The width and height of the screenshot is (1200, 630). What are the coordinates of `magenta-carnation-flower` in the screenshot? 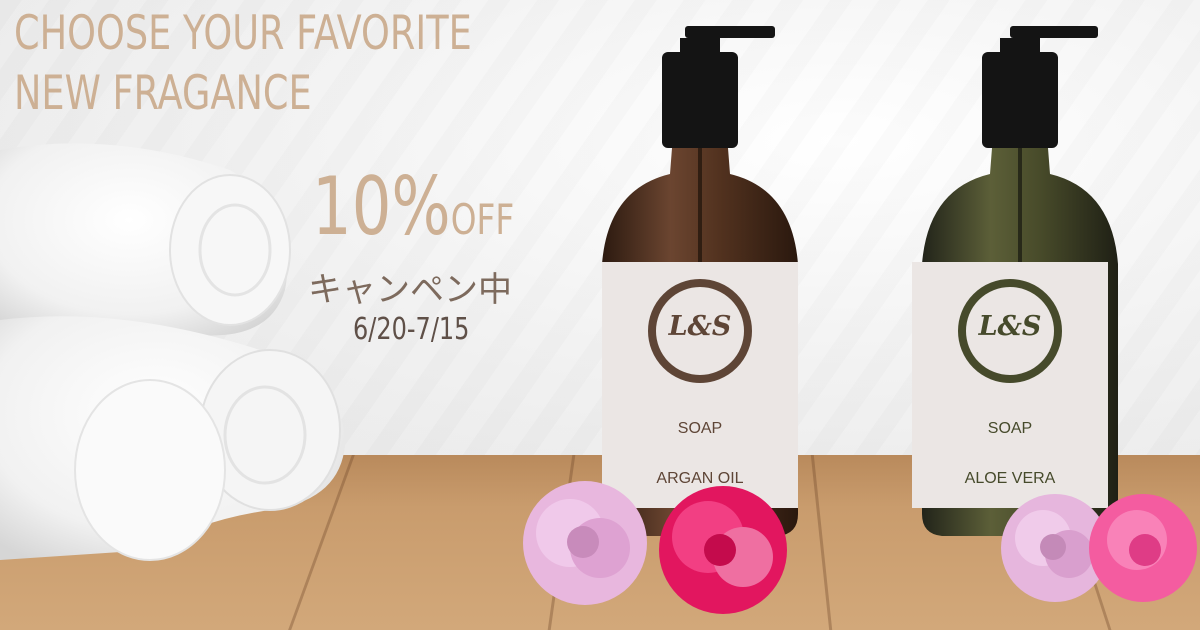 It's located at (723, 550).